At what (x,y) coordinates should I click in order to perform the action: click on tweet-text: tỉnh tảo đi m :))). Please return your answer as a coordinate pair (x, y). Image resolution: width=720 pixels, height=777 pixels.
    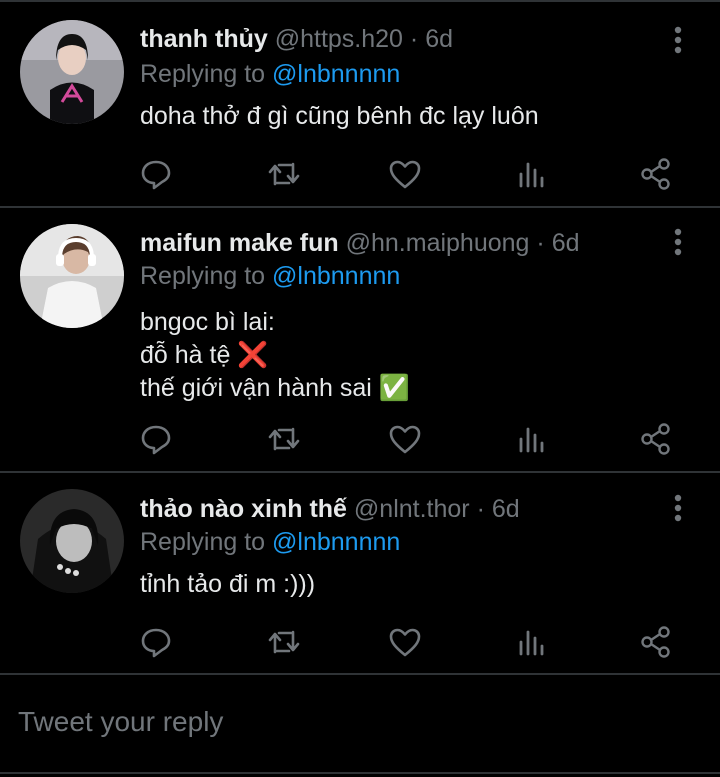
    Looking at the image, I should click on (227, 584).